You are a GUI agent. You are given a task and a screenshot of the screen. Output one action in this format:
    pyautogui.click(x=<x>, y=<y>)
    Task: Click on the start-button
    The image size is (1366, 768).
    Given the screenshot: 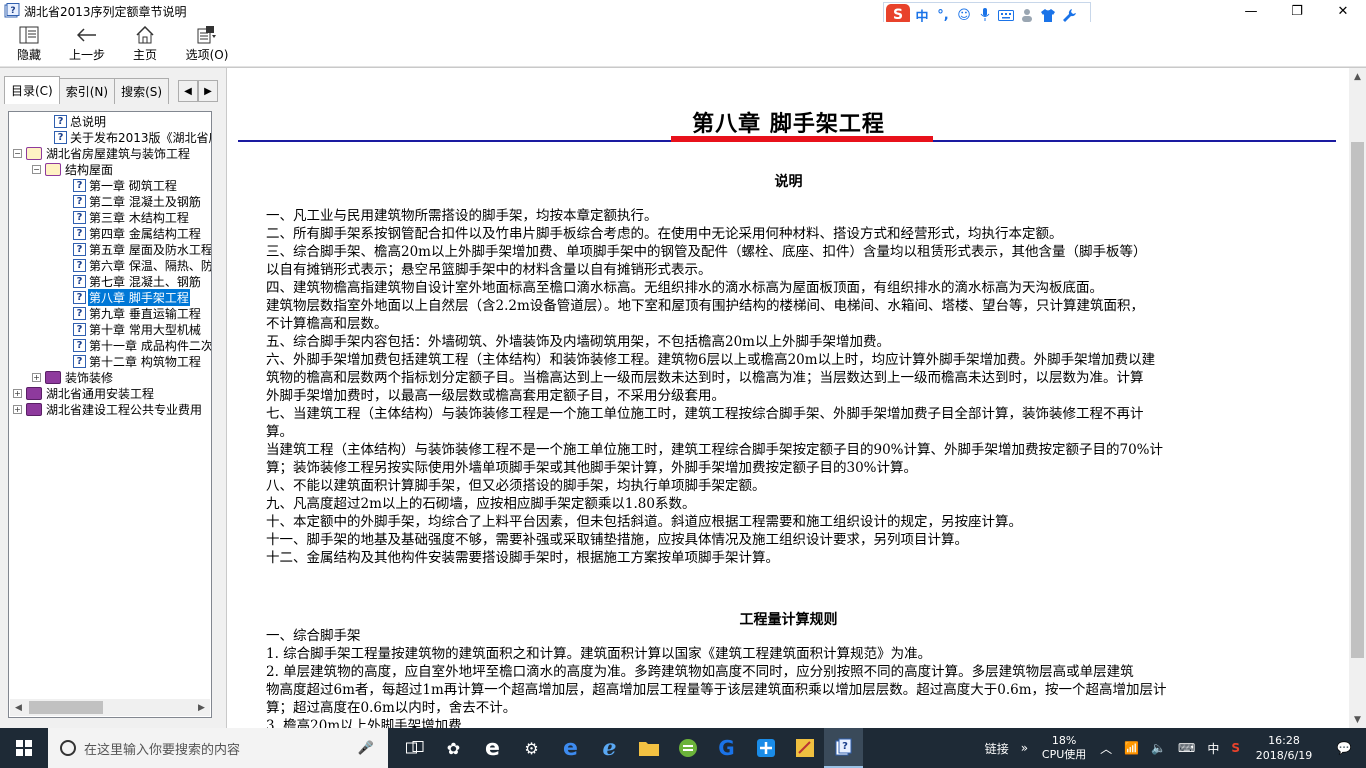 What is the action you would take?
    pyautogui.click(x=24, y=748)
    